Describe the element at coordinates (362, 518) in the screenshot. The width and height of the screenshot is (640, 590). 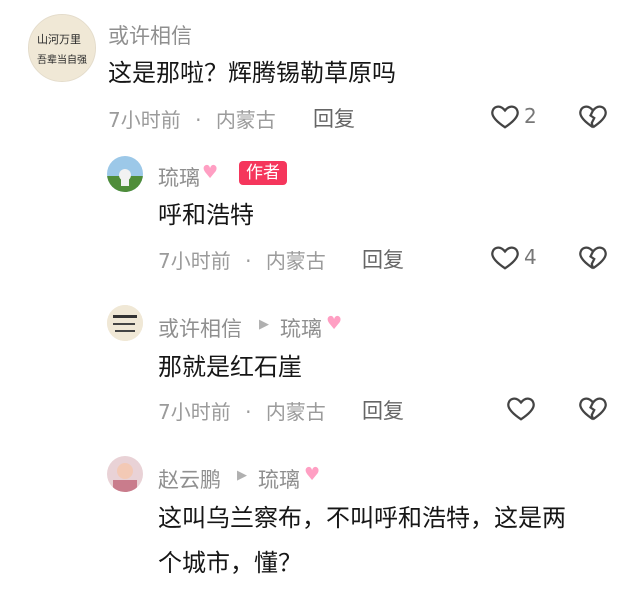
I see `comment-text-line: 这叫乌兰察布，不叫呼和浩特，这是两` at that location.